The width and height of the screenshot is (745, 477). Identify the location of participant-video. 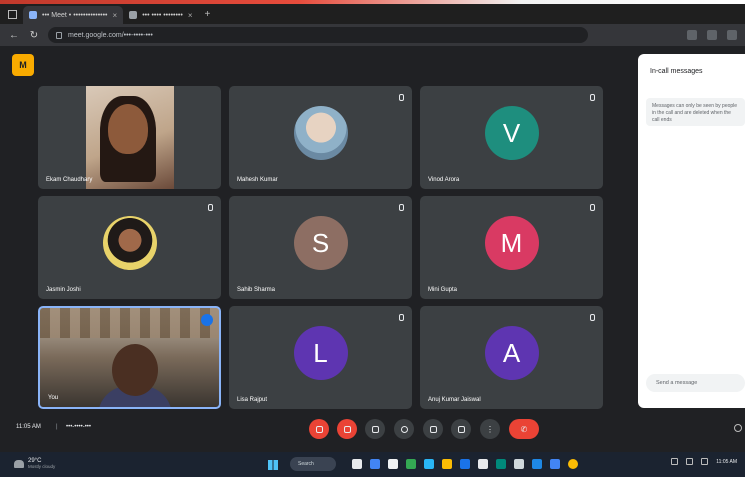
(130, 137).